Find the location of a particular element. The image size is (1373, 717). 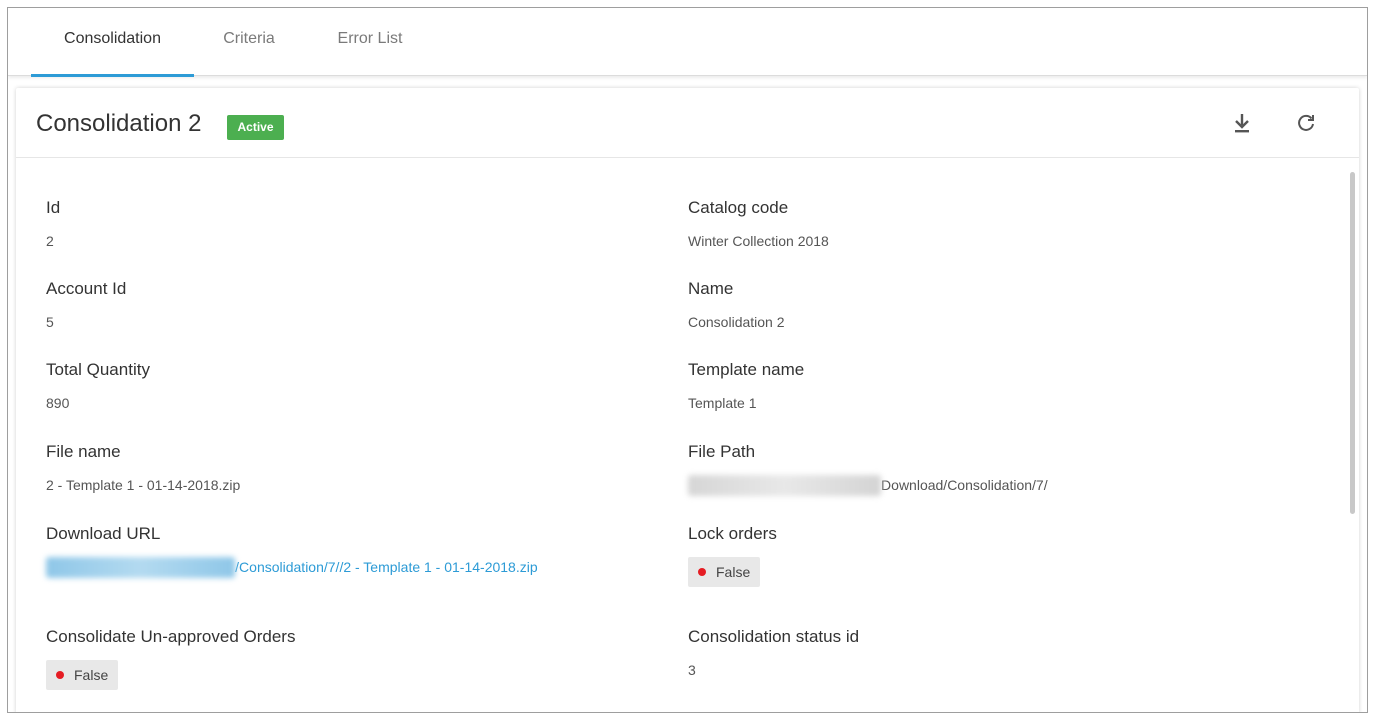

refresh-icon is located at coordinates (1306, 122).